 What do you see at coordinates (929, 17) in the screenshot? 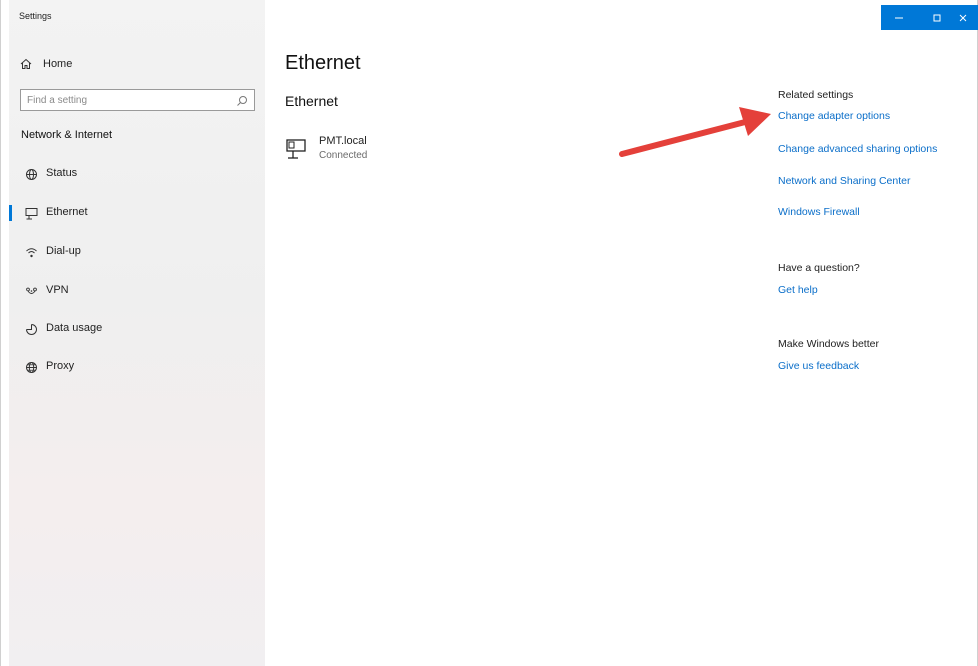
I see `title-bar-controls` at bounding box center [929, 17].